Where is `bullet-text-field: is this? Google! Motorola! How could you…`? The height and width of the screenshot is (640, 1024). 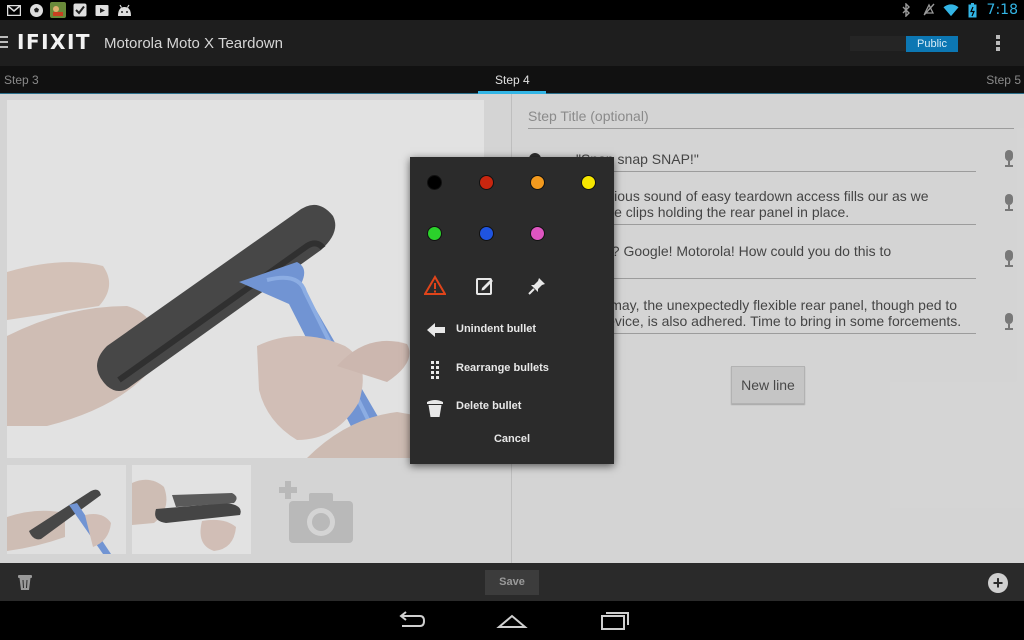 bullet-text-field: is this? Google! Motorola! How could you… is located at coordinates (776, 261).